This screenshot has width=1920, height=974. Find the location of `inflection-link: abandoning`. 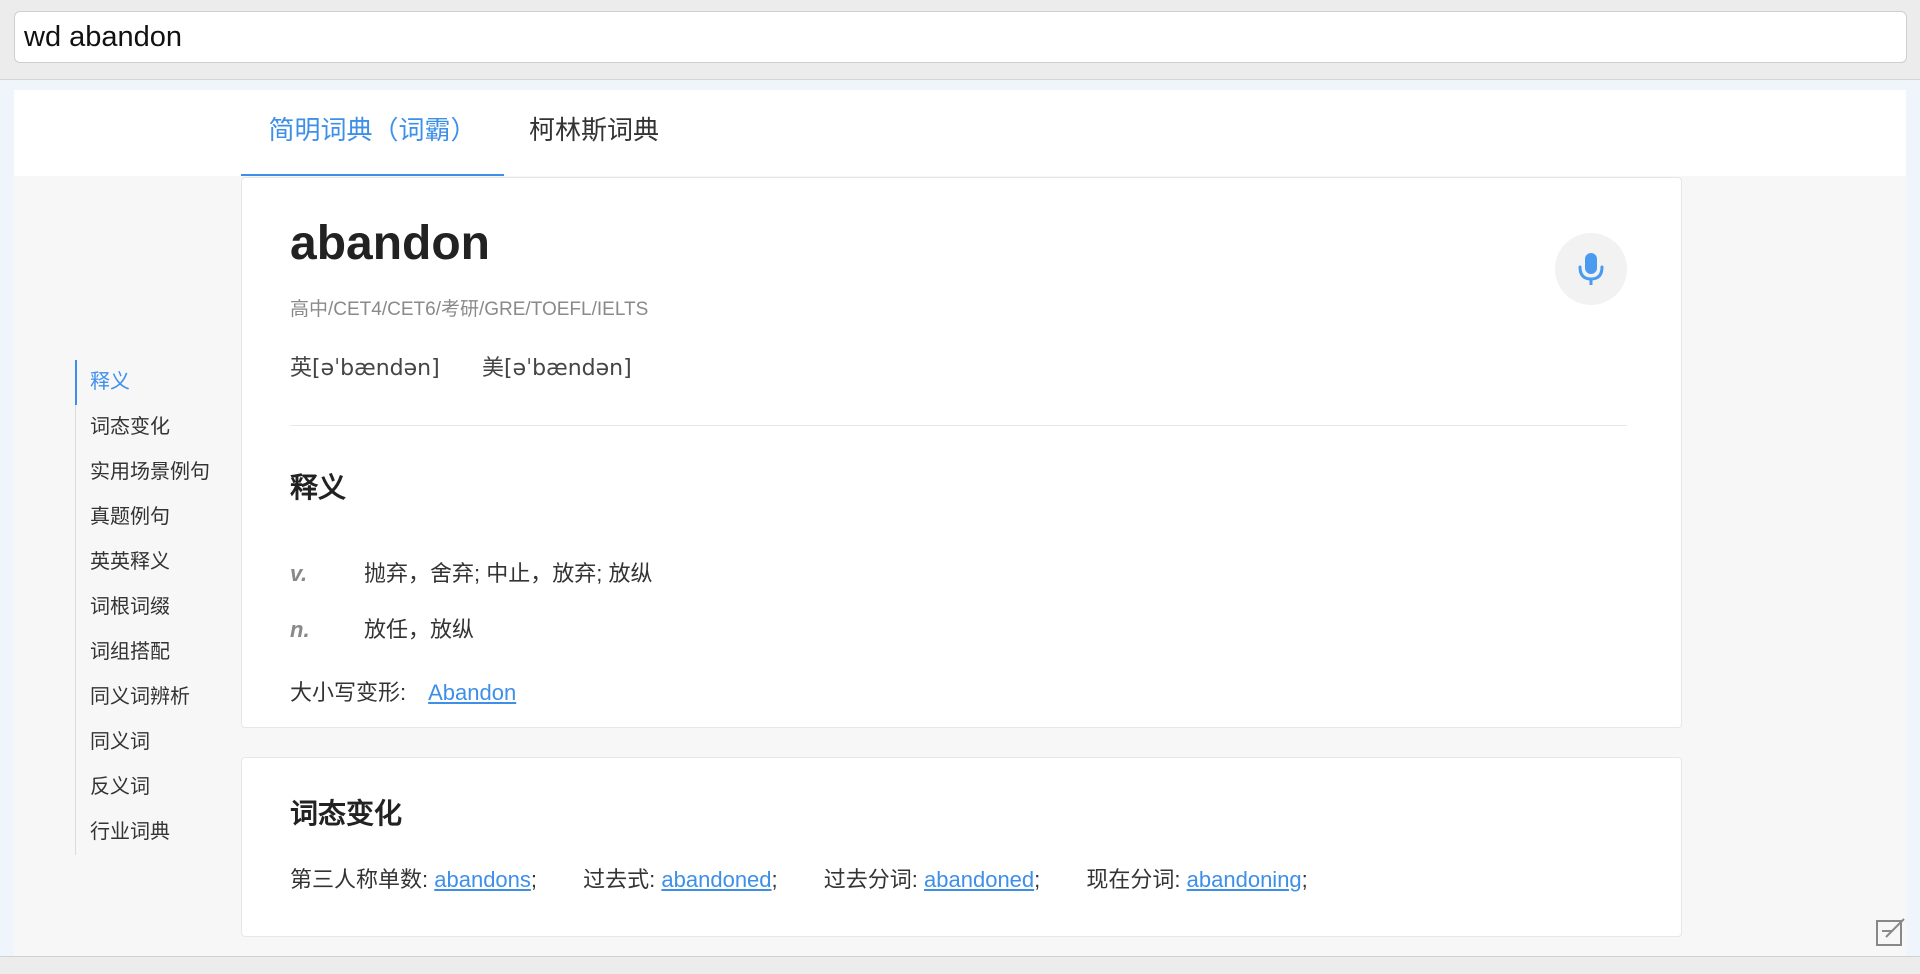

inflection-link: abandoning is located at coordinates (1244, 879).